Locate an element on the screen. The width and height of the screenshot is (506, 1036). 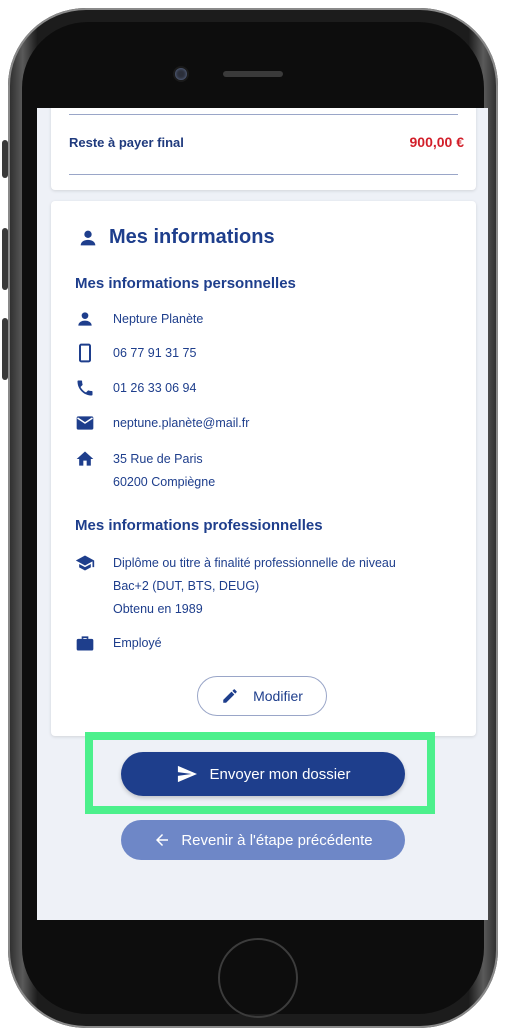
mute-switch is located at coordinates (5, 159).